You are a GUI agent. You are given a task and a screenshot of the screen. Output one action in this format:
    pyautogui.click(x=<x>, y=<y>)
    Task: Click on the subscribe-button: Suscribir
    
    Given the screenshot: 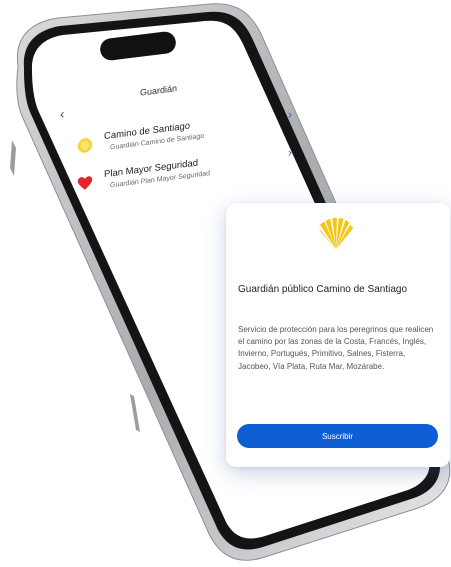 What is the action you would take?
    pyautogui.click(x=337, y=436)
    